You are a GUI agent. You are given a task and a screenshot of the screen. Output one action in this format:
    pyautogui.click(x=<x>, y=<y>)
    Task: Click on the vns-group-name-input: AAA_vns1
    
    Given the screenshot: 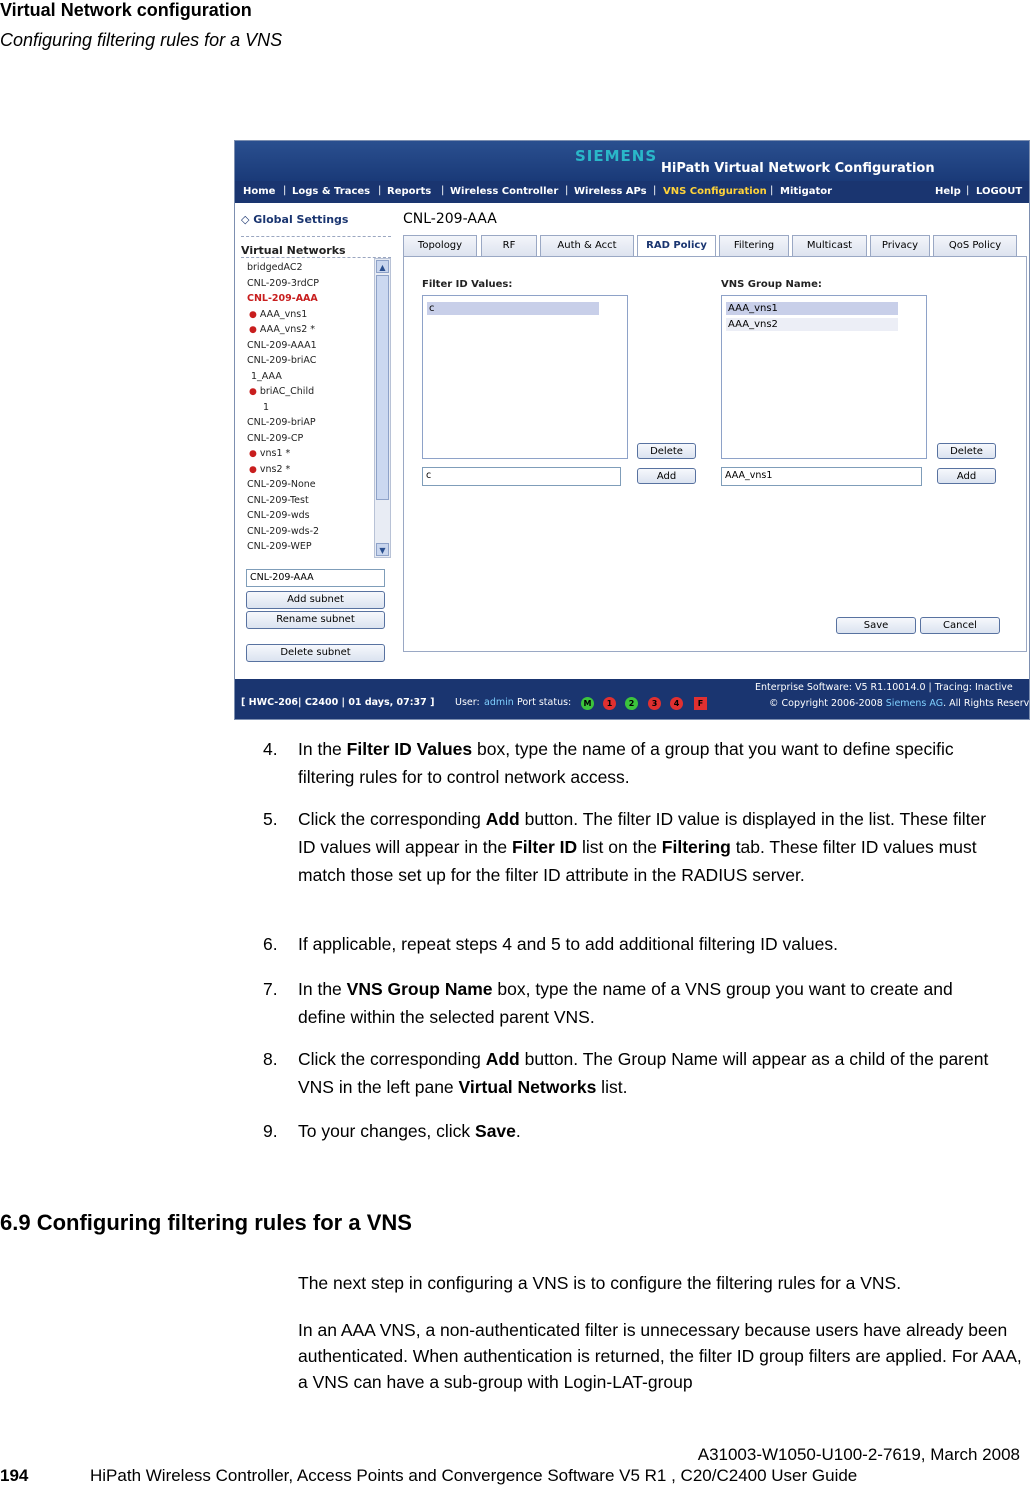 What is the action you would take?
    pyautogui.click(x=821, y=476)
    